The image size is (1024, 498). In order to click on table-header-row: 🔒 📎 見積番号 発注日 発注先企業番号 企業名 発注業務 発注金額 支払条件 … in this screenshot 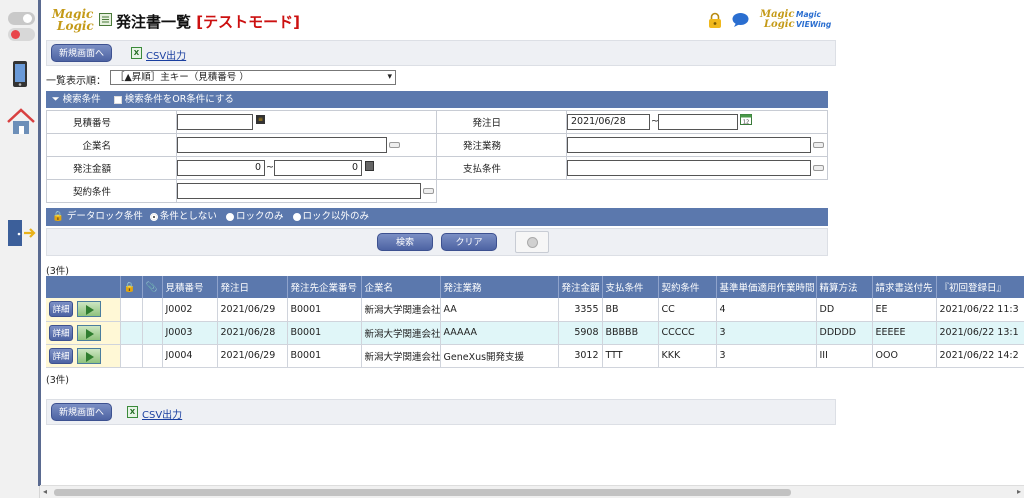, I will do `click(535, 287)`.